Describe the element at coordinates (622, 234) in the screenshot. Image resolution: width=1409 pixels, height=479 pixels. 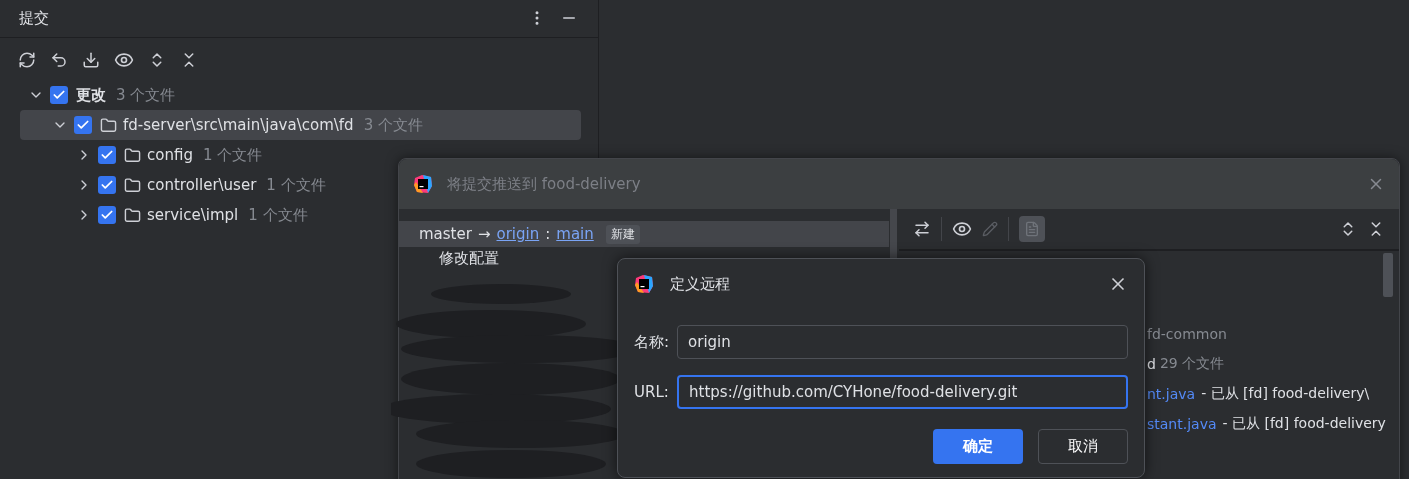
I see `new-badge: 新建` at that location.